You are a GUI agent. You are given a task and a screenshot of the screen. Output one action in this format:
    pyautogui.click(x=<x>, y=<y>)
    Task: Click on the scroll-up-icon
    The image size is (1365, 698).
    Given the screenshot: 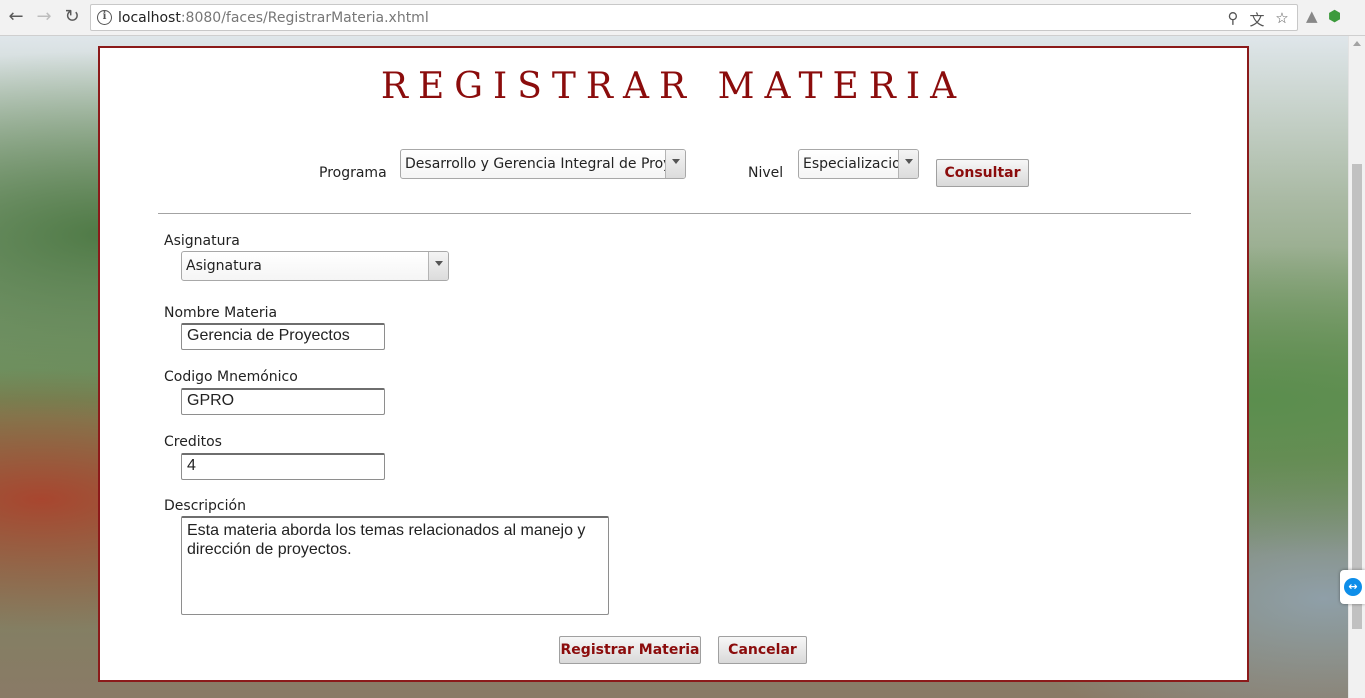 What is the action you would take?
    pyautogui.click(x=1357, y=43)
    